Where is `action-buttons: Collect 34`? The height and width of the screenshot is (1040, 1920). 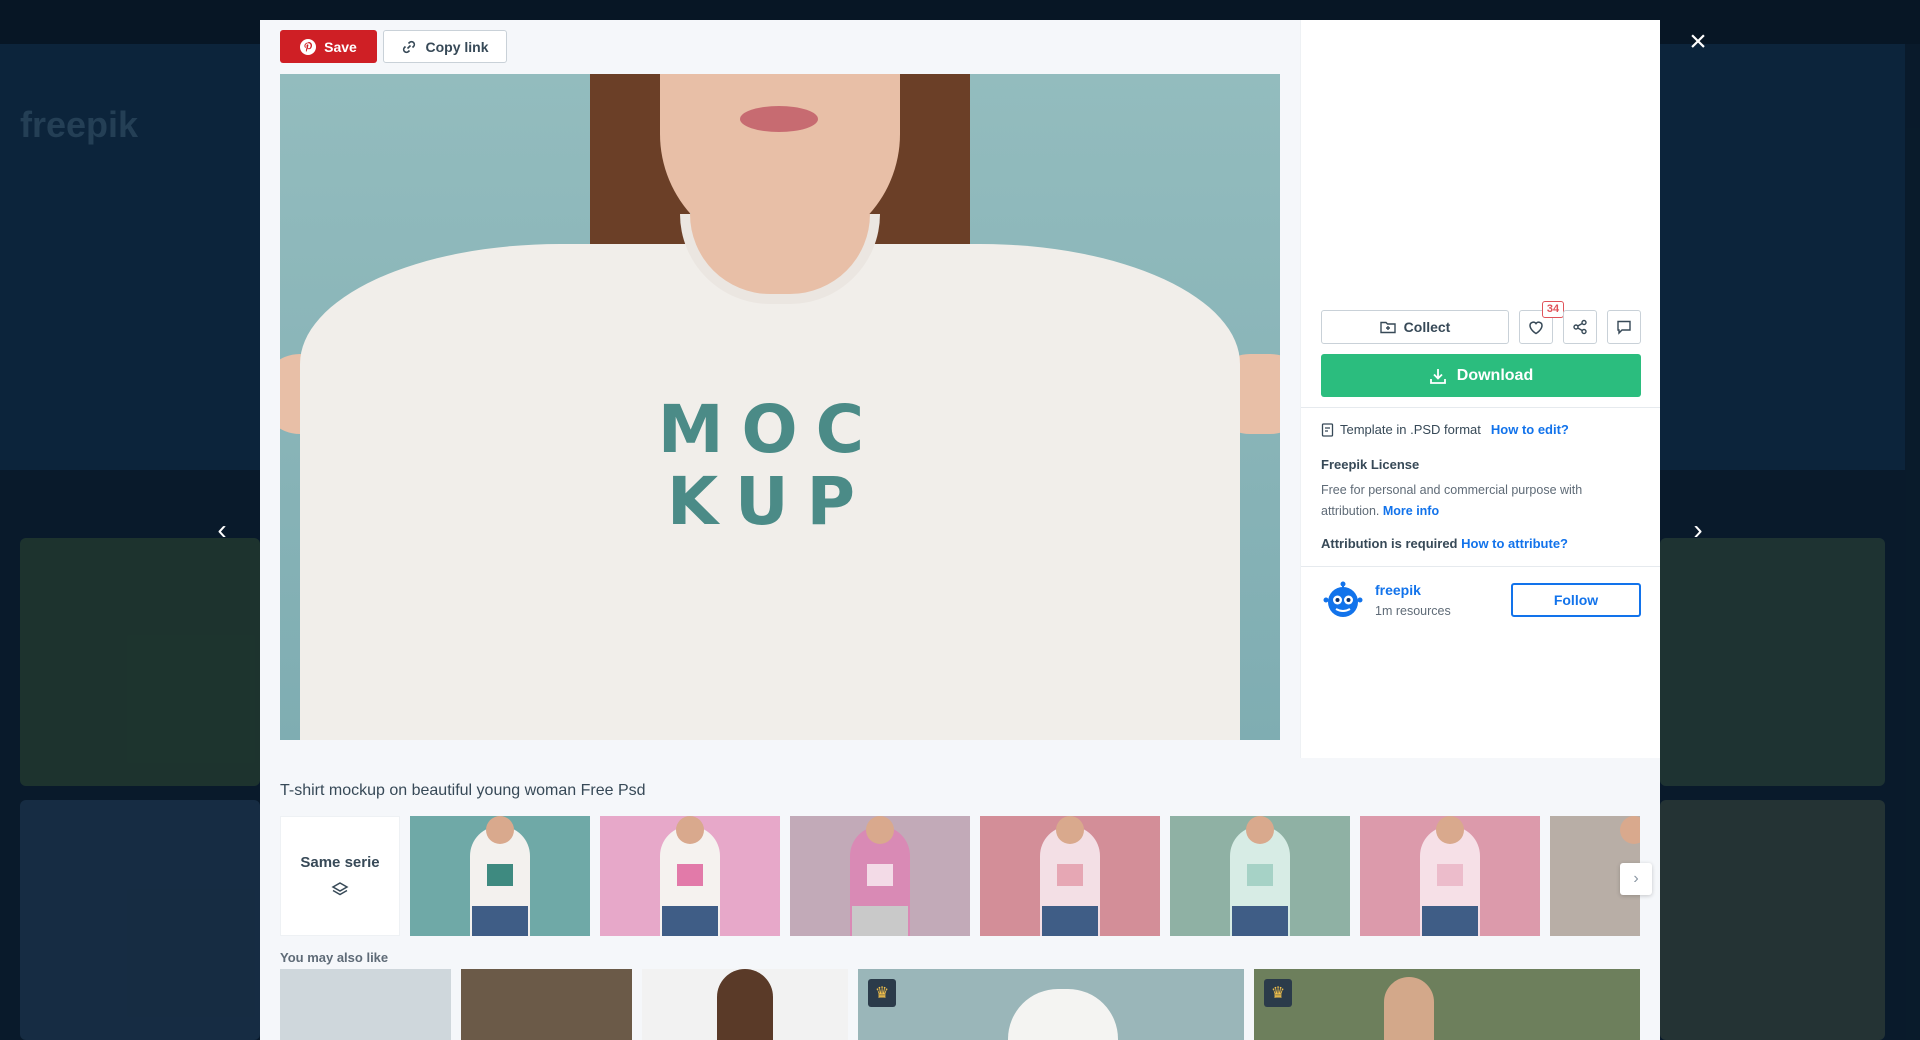
action-buttons: Collect 34 is located at coordinates (1481, 322).